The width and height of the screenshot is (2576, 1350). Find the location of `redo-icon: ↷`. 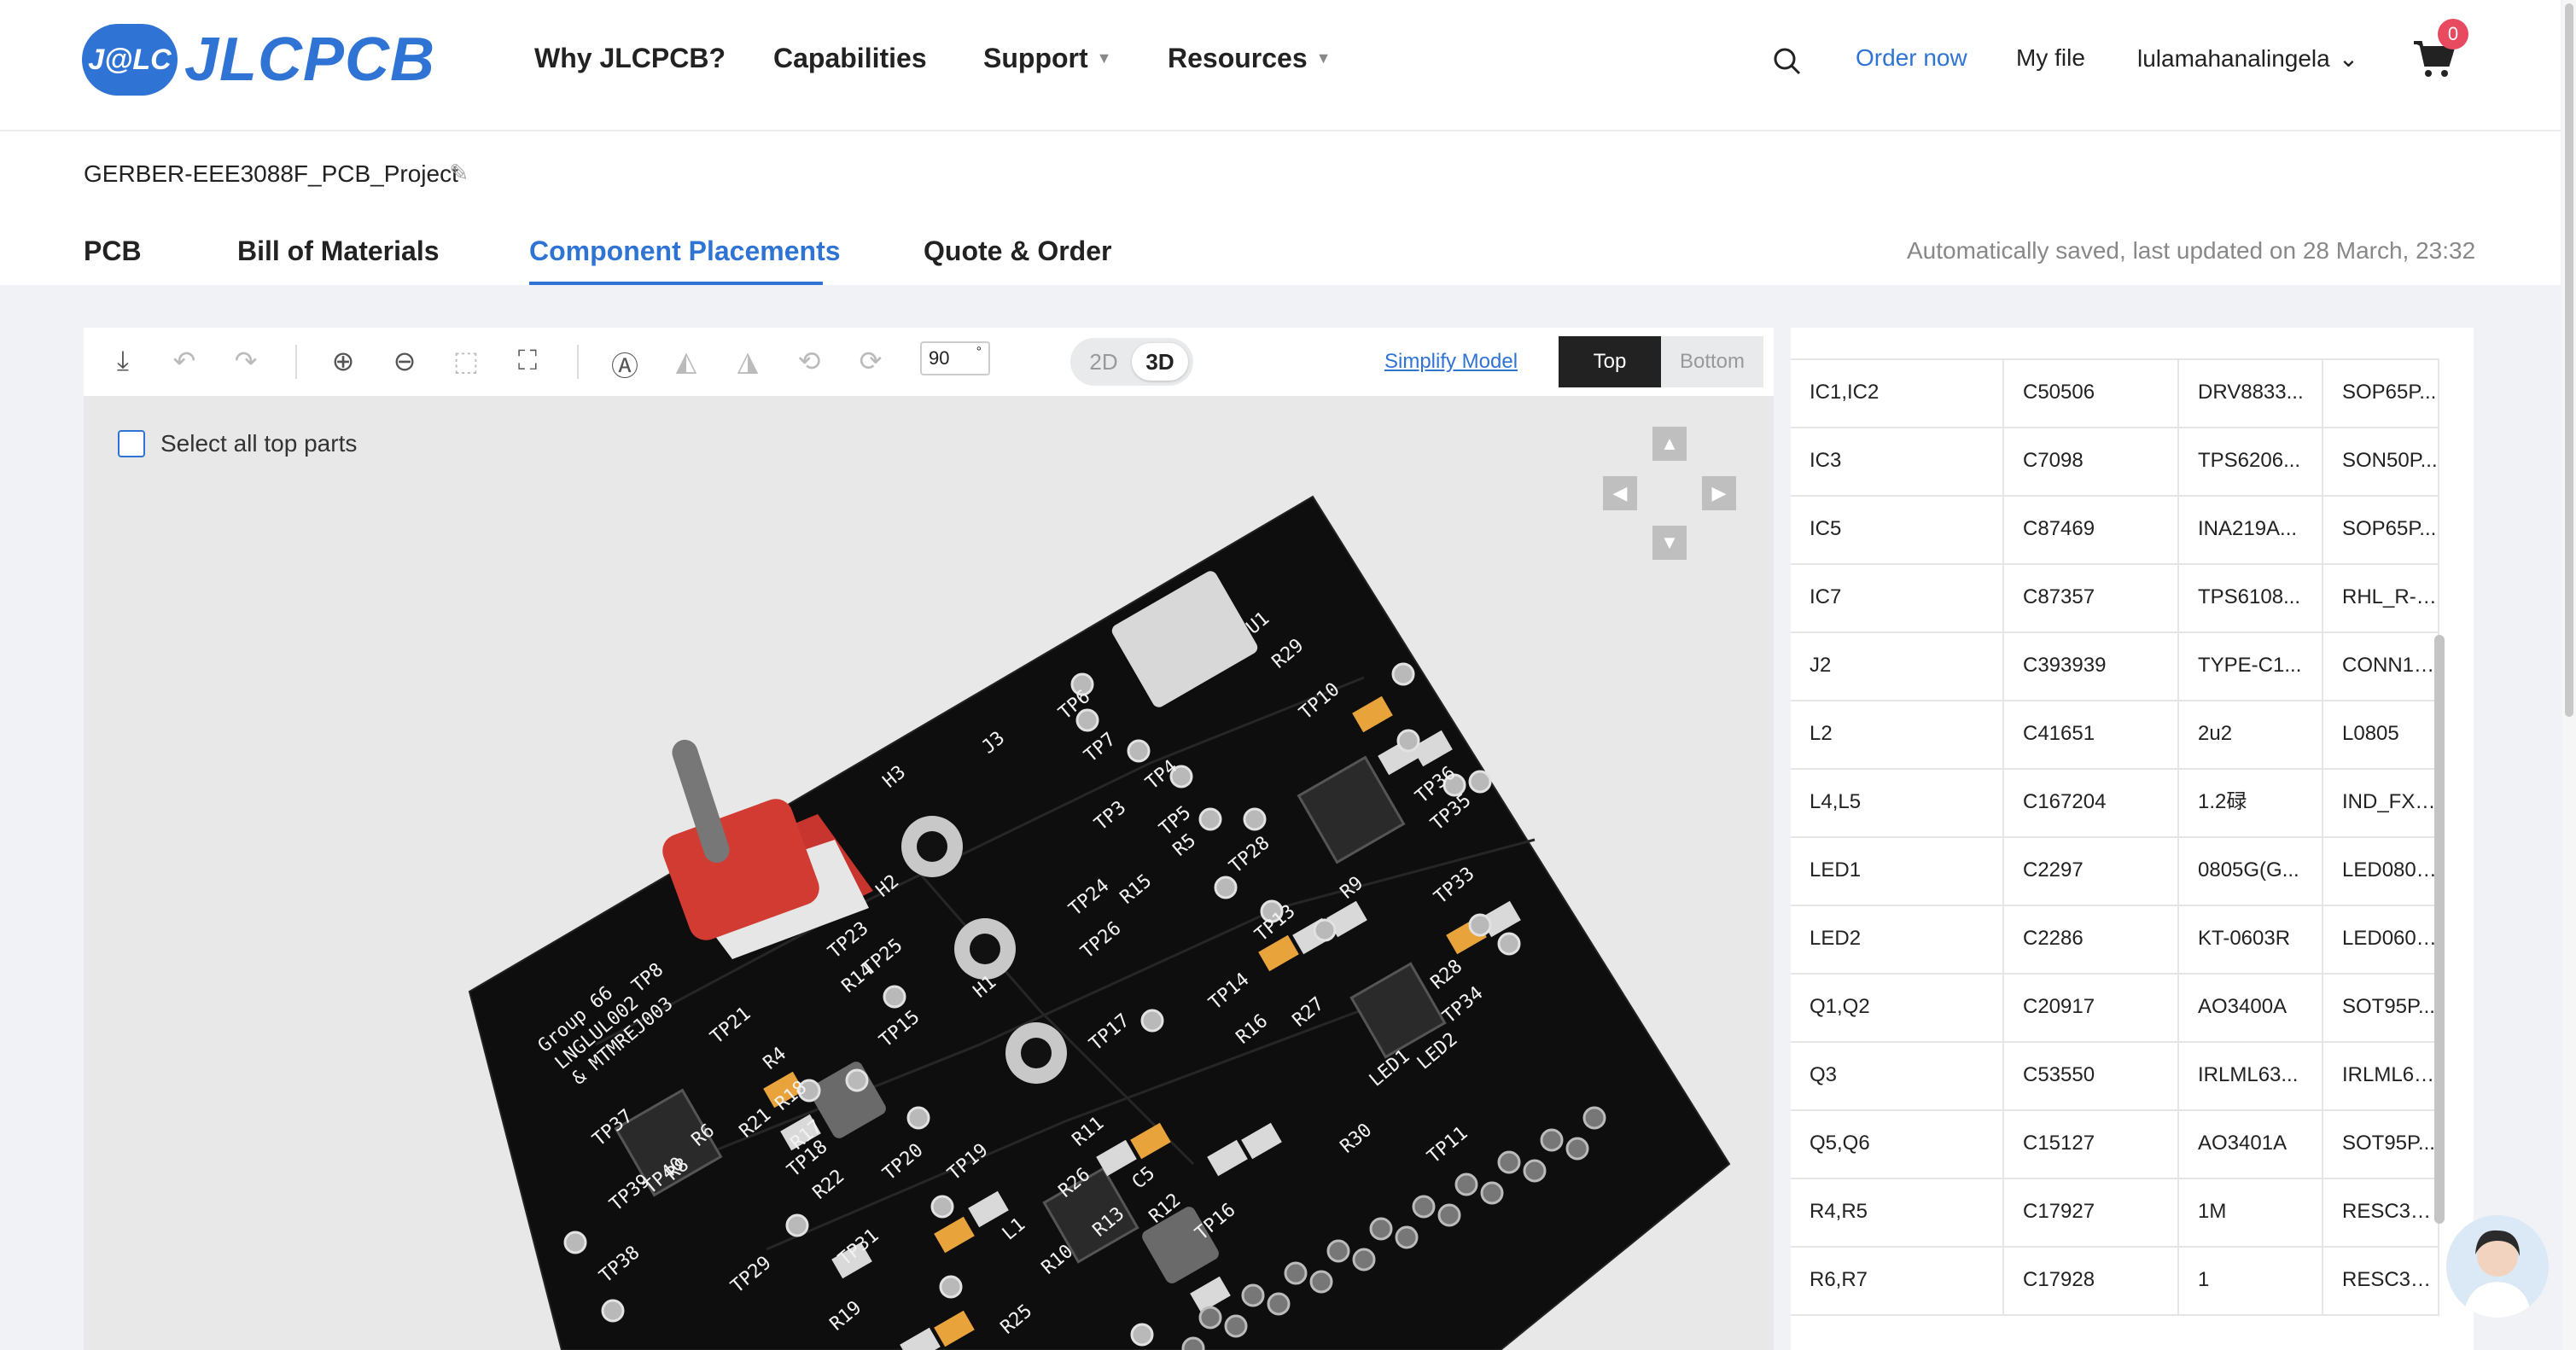

redo-icon: ↷ is located at coordinates (246, 361).